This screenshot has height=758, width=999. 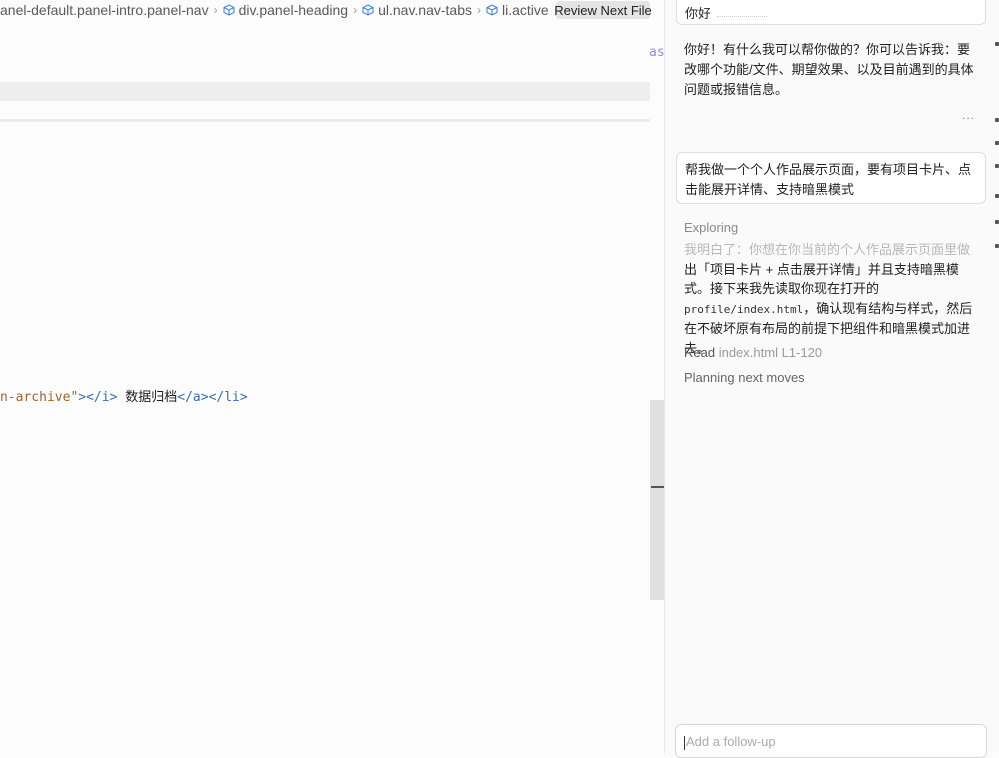 I want to click on code-token-tag: ></i>, so click(x=102, y=397).